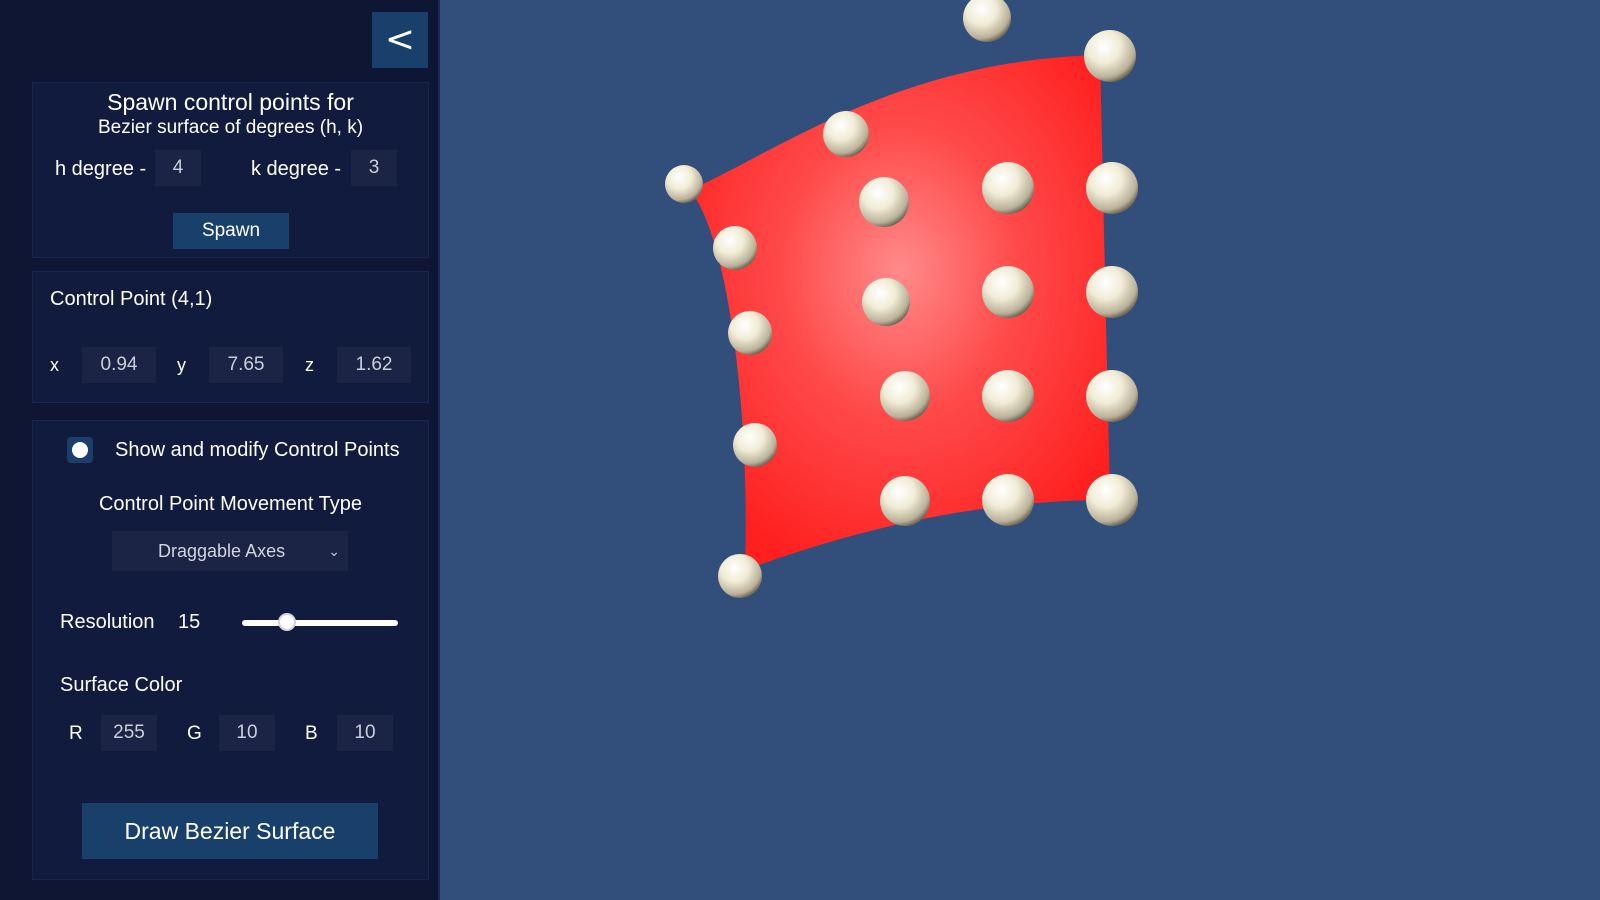  I want to click on h-degree-input: 4, so click(178, 168).